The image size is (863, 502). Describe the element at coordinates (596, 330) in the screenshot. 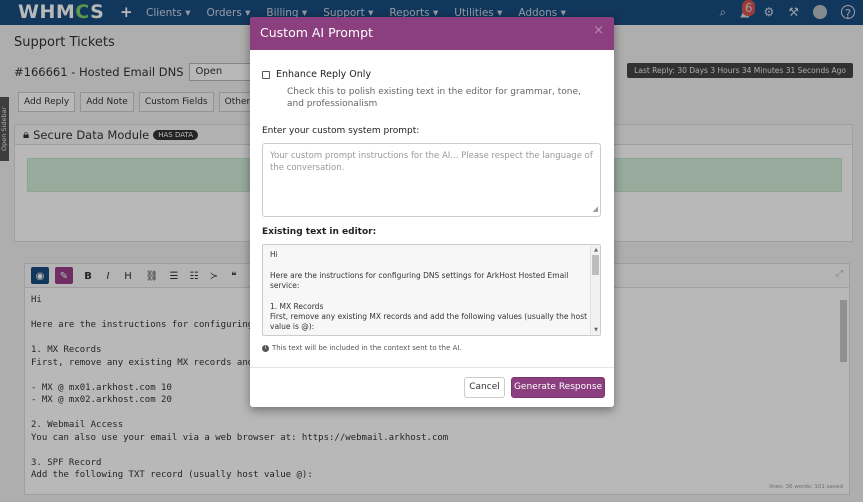

I see `scroll-down-icon: ▼` at that location.